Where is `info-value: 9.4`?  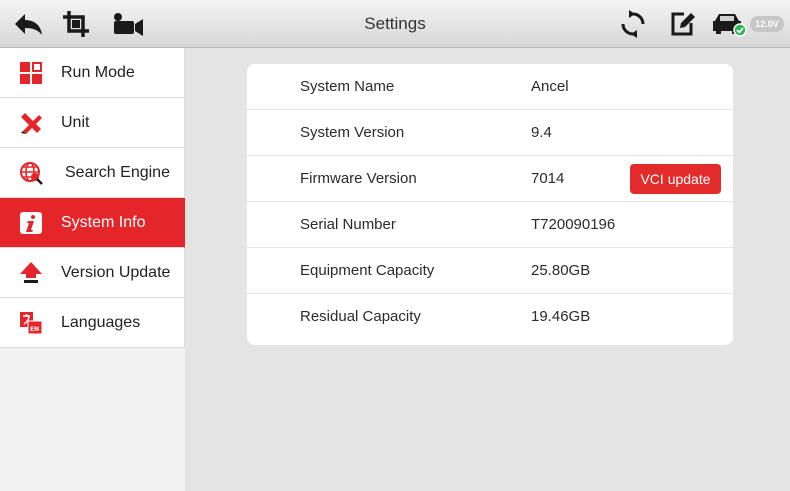 info-value: 9.4 is located at coordinates (541, 132).